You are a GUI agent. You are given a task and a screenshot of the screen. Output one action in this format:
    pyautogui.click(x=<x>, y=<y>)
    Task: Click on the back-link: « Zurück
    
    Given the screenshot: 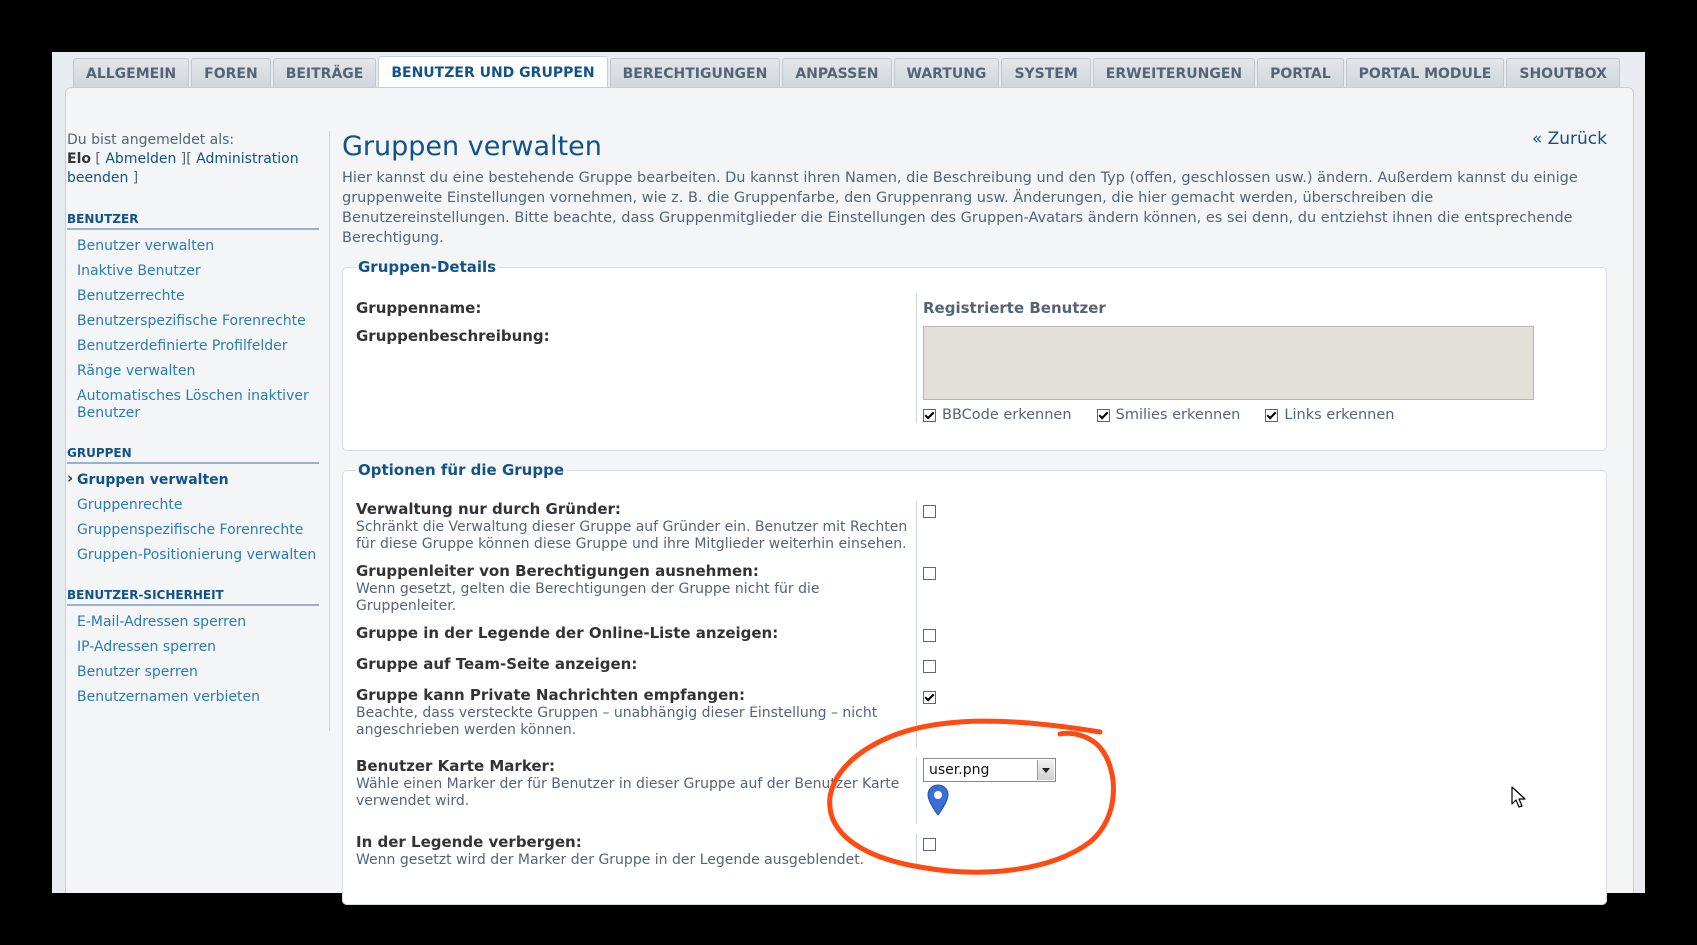 What is the action you would take?
    pyautogui.click(x=1569, y=139)
    